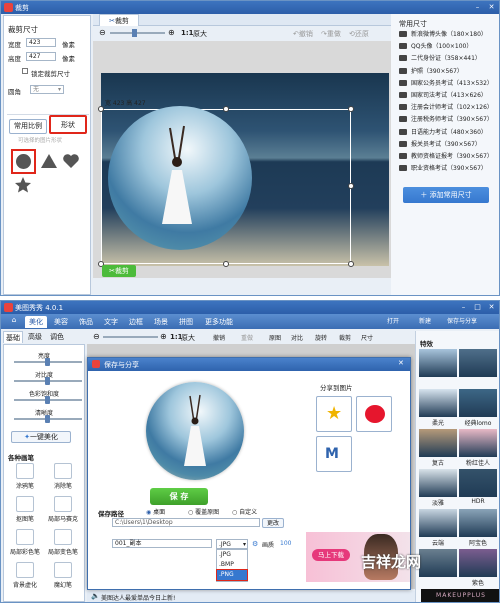 The height and width of the screenshot is (603, 500). Describe the element at coordinates (351, 186) in the screenshot. I see `handle-right` at that location.